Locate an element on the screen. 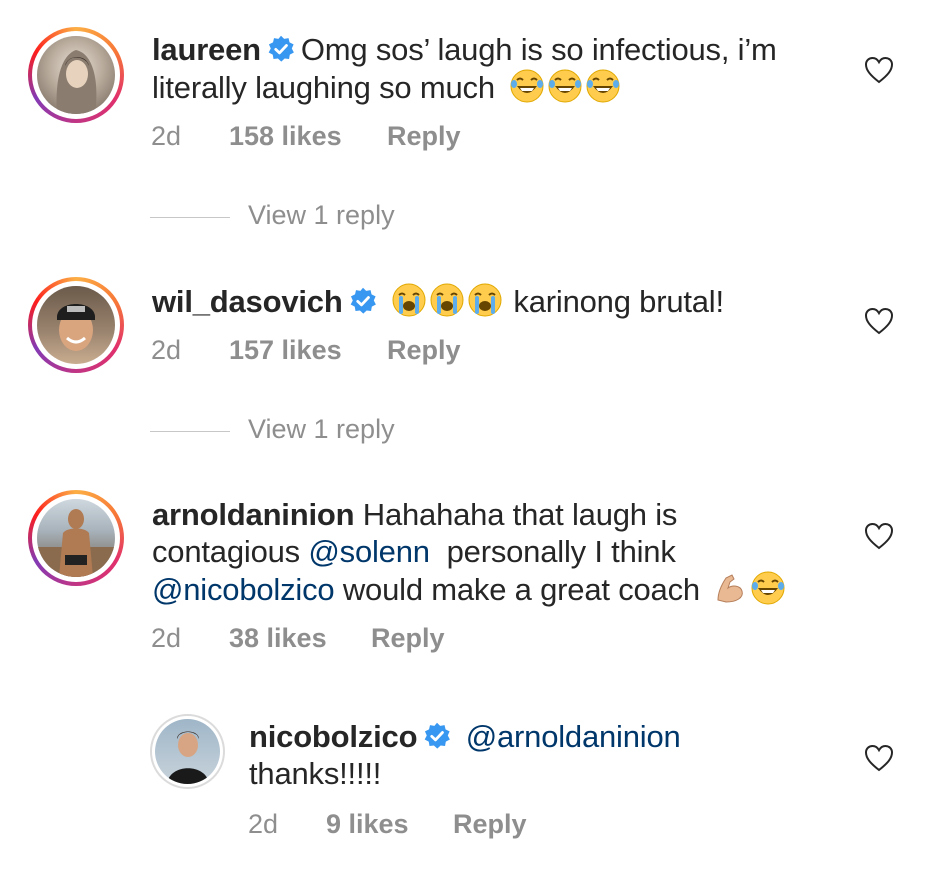 The image size is (945, 881). username: nicobolzico is located at coordinates (333, 736).